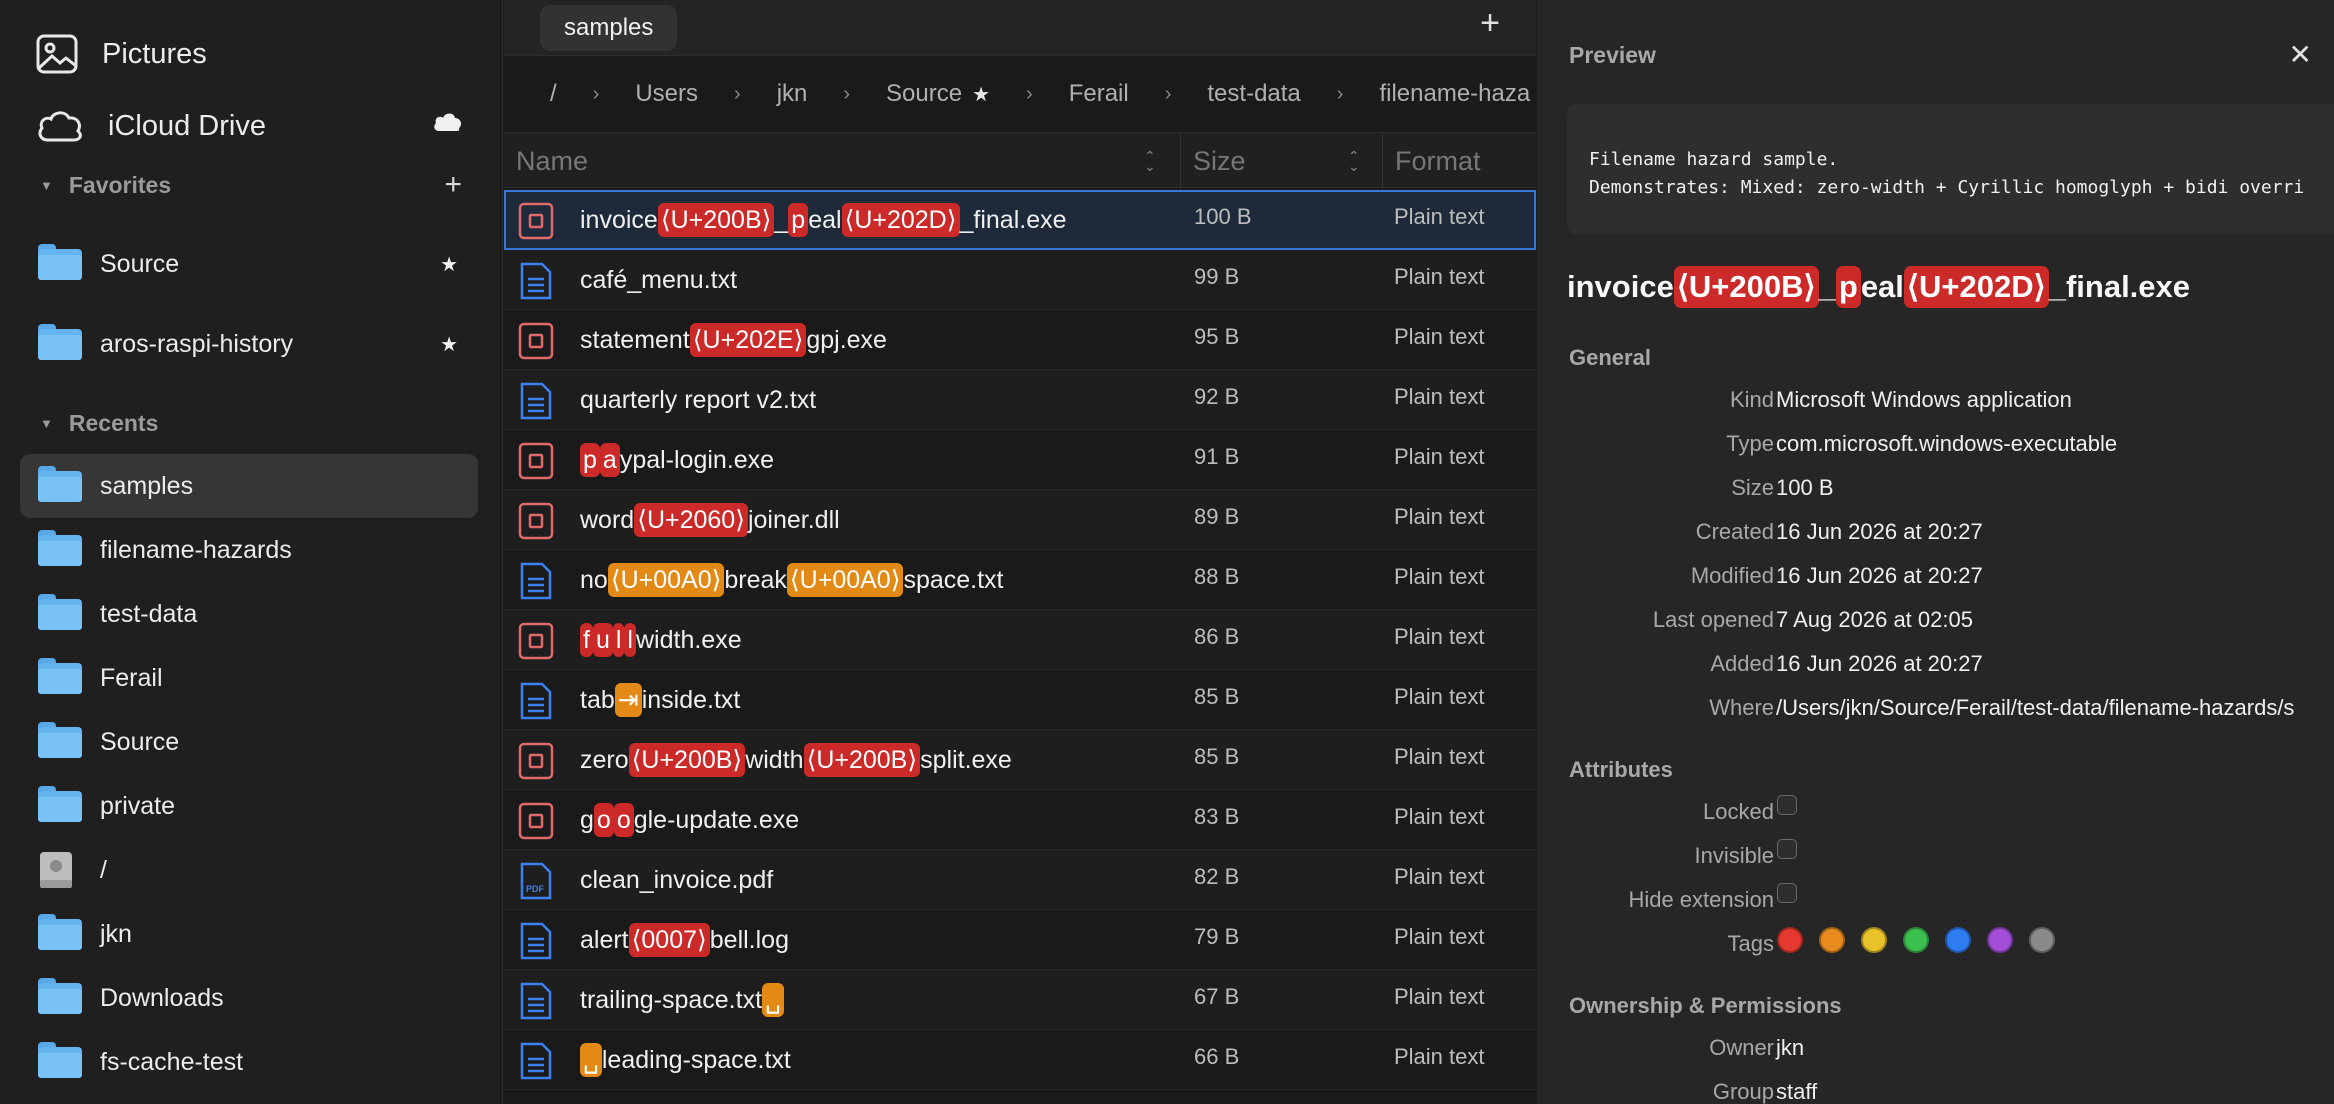 This screenshot has height=1104, width=2334. Describe the element at coordinates (187, 125) in the screenshot. I see `sidebar-item-label: iCloud Drive` at that location.